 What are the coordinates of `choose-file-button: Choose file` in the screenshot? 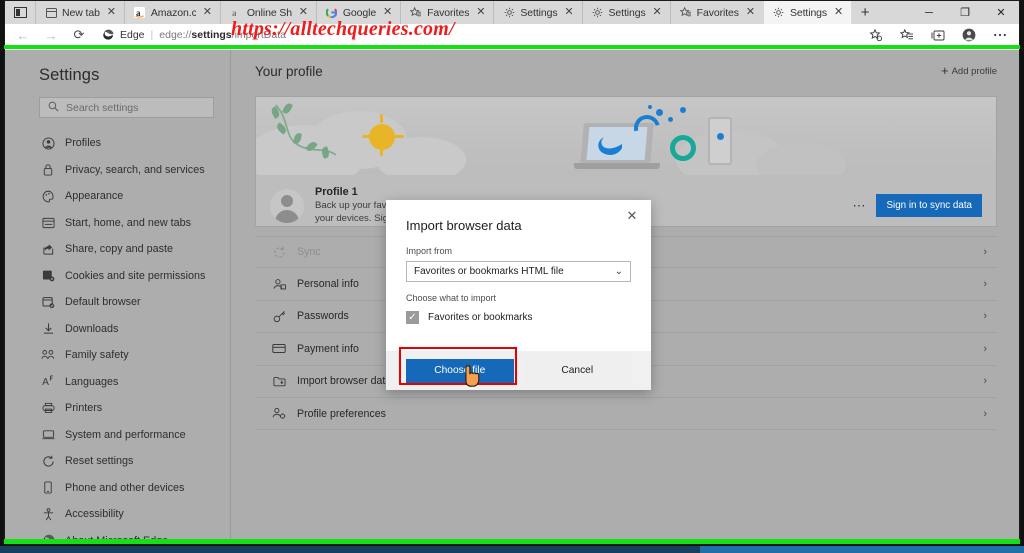 It's located at (460, 370).